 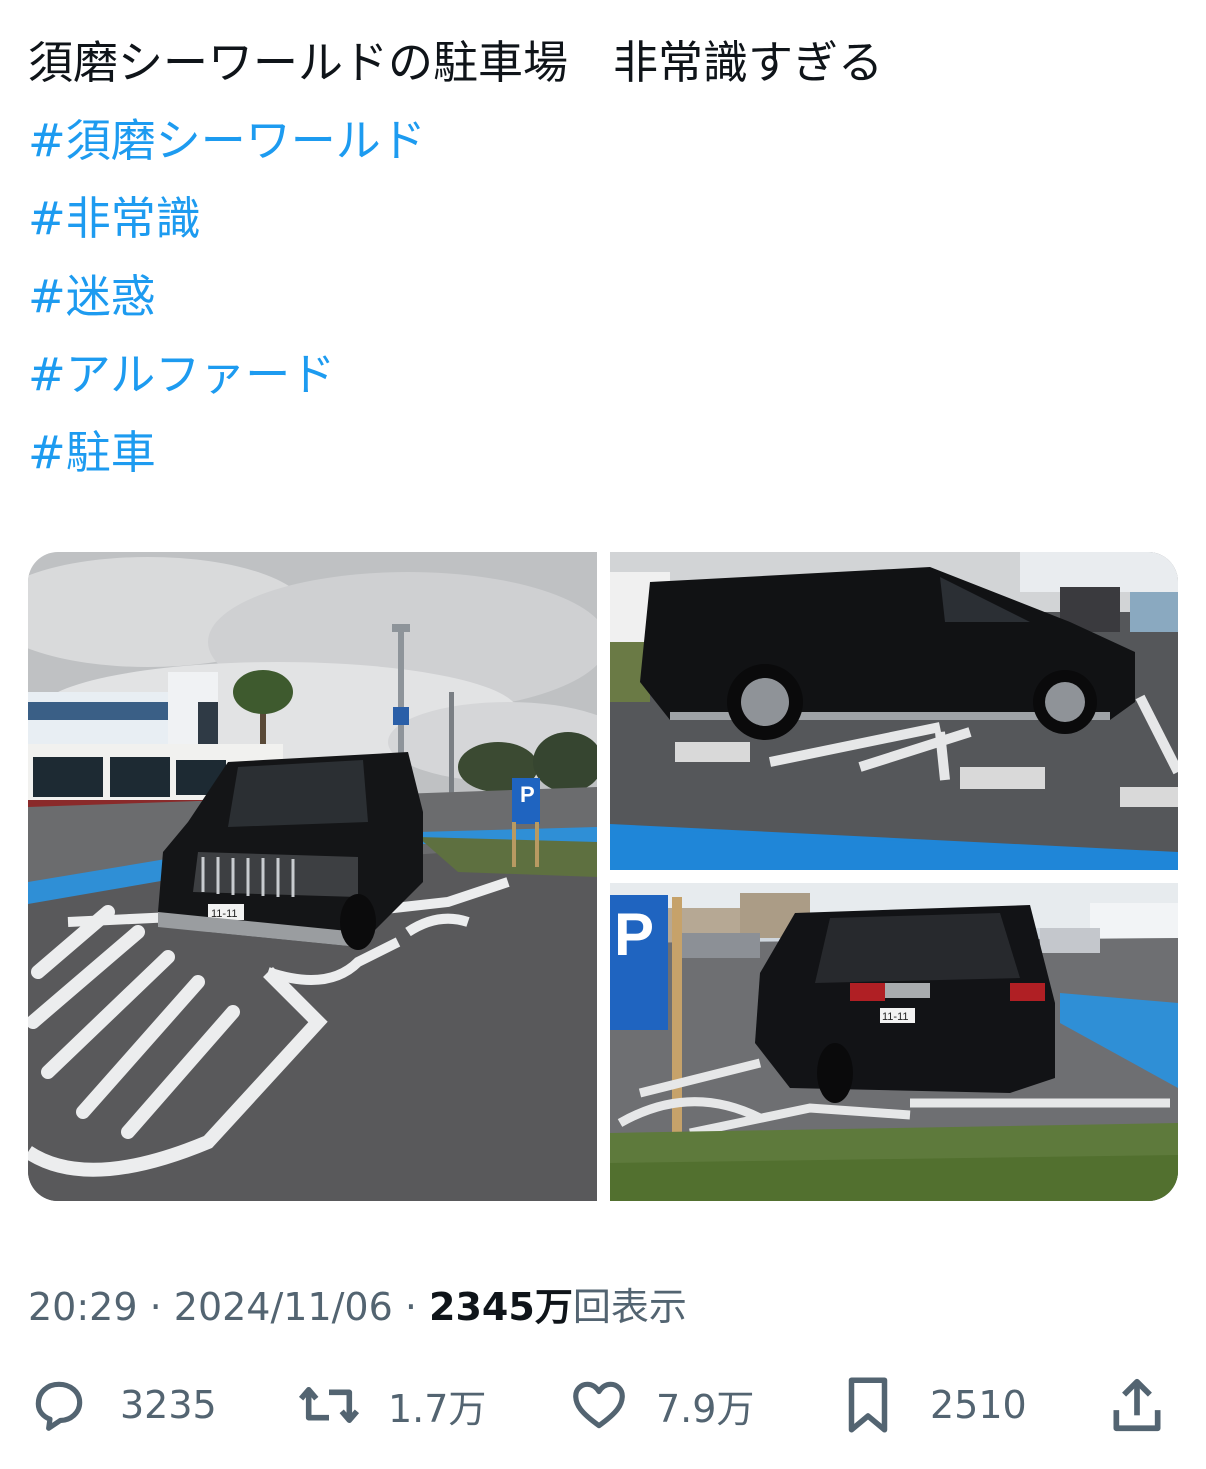 I want to click on share-button, so click(x=1137, y=1405).